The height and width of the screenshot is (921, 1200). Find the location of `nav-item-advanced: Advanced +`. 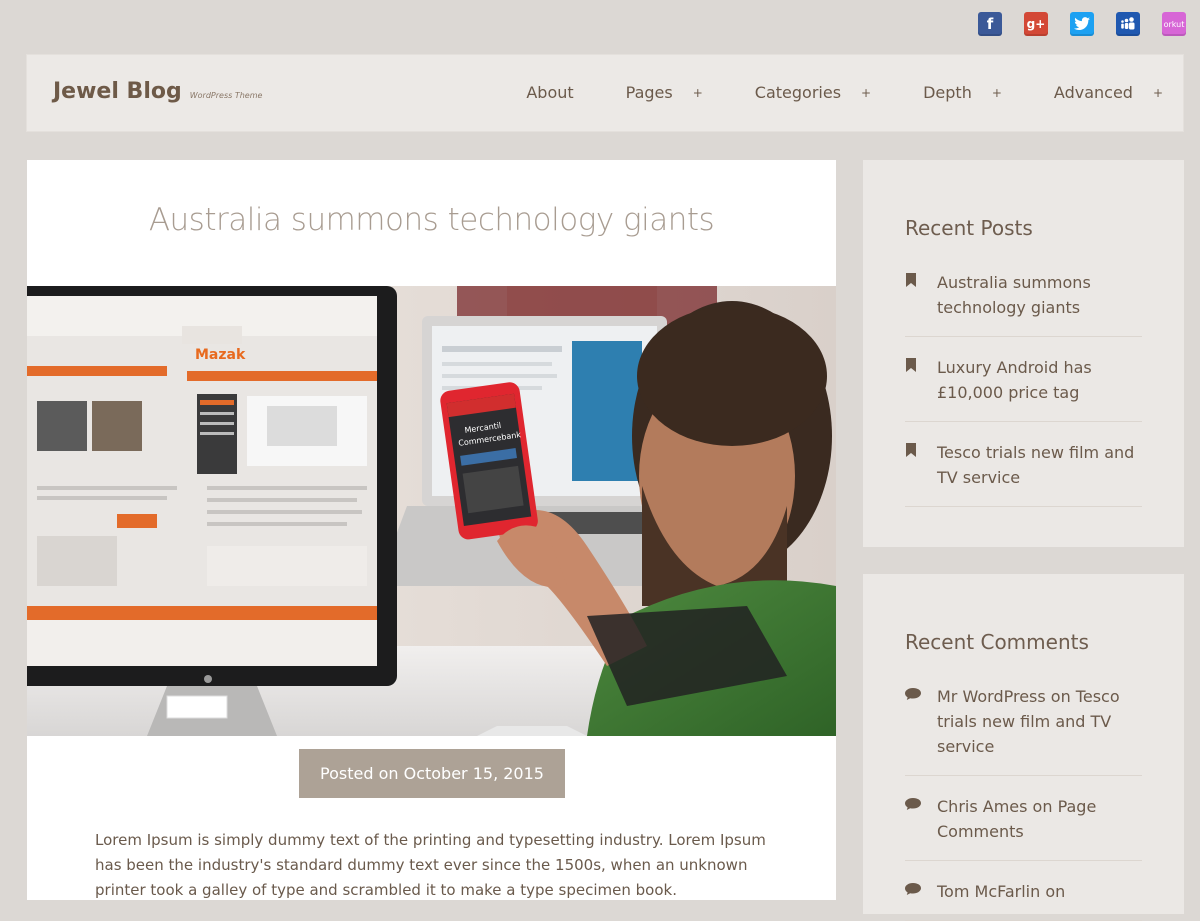

nav-item-advanced: Advanced + is located at coordinates (1108, 92).